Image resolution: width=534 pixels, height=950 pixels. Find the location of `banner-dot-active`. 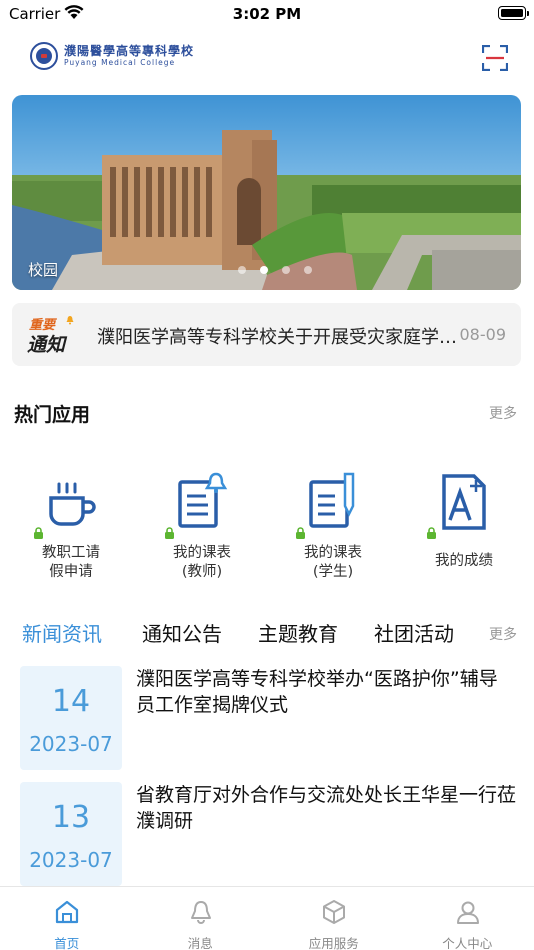

banner-dot-active is located at coordinates (264, 270).